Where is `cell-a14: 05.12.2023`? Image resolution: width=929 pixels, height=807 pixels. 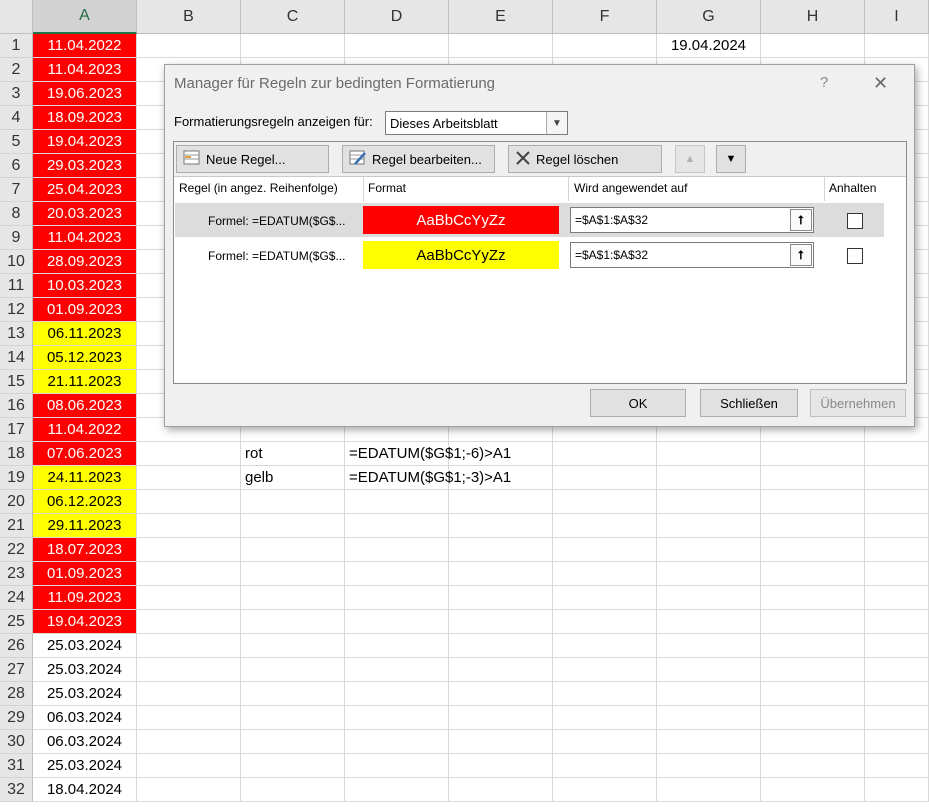
cell-a14: 05.12.2023 is located at coordinates (85, 358).